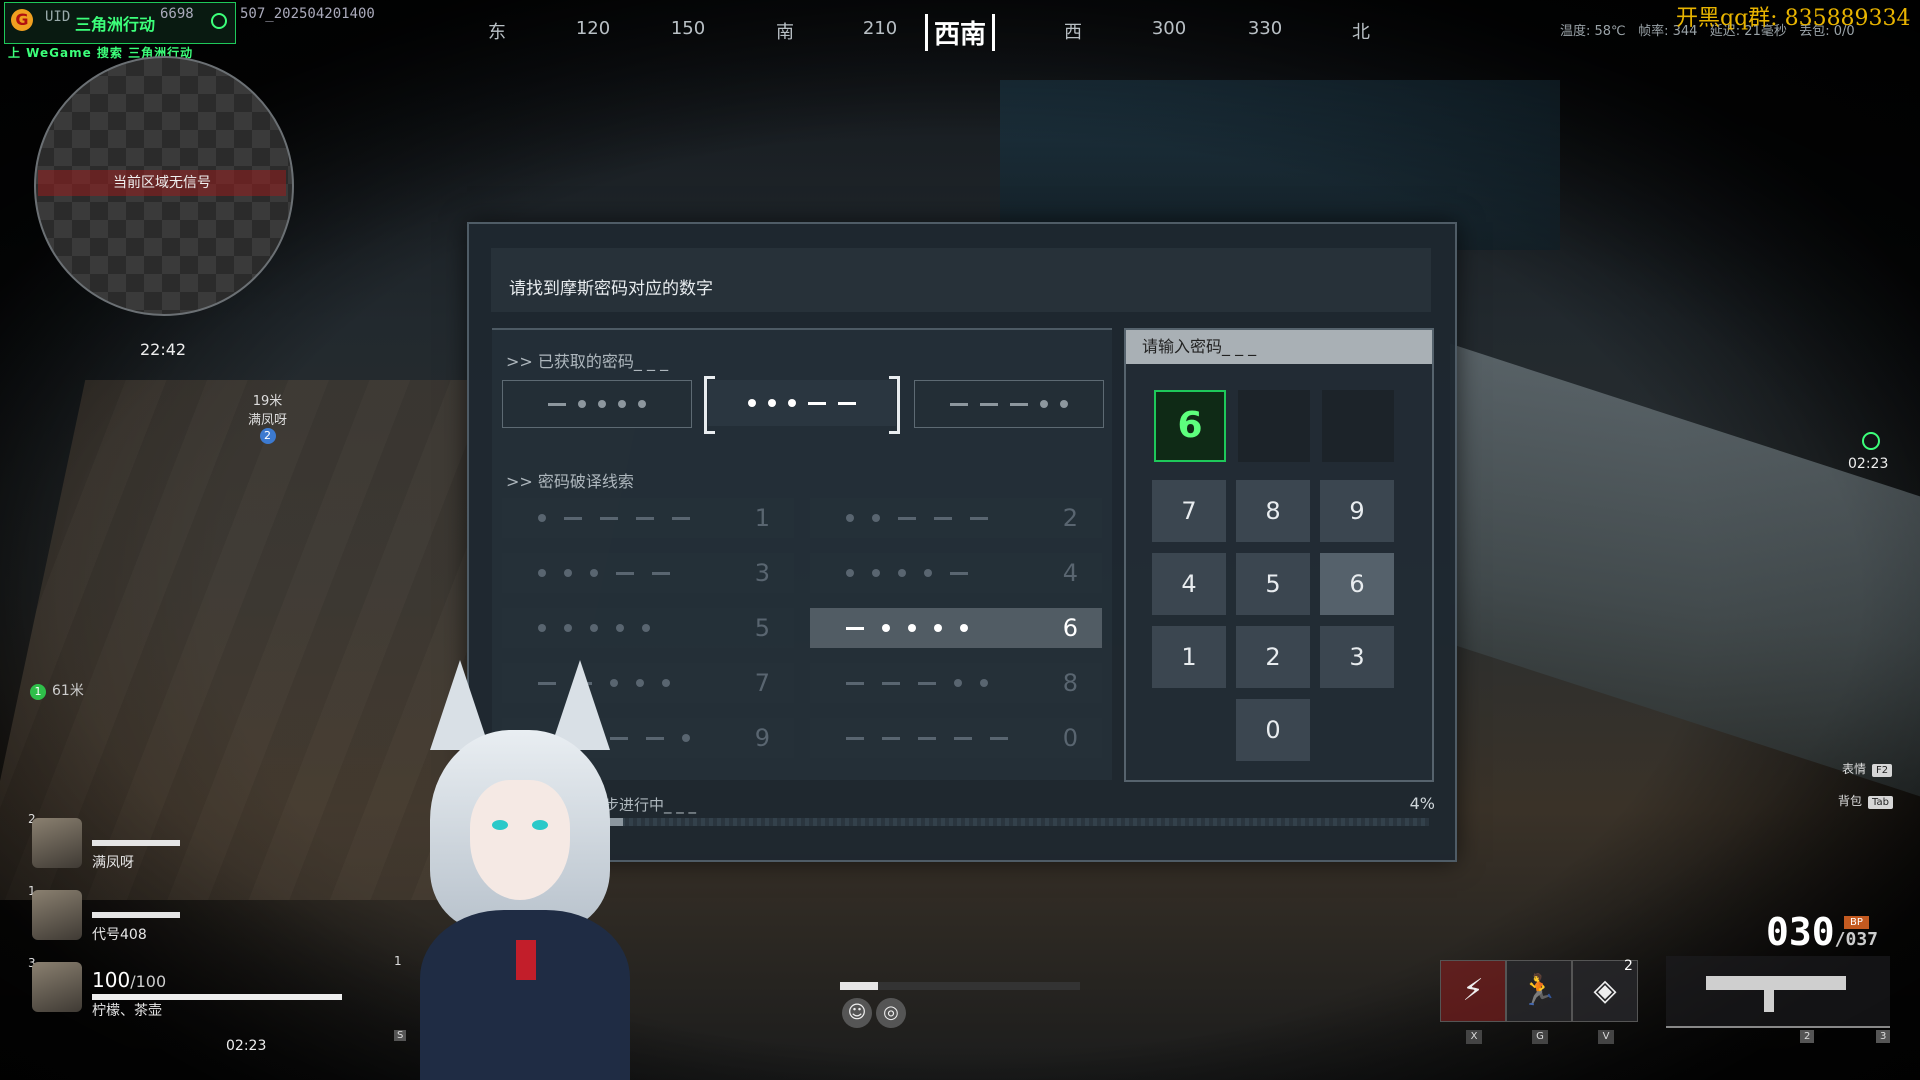 This screenshot has height=1080, width=1920. What do you see at coordinates (970, 34) in the screenshot?
I see `compass-bar: 东 120 150 南 210 西南 西 300 330 北` at bounding box center [970, 34].